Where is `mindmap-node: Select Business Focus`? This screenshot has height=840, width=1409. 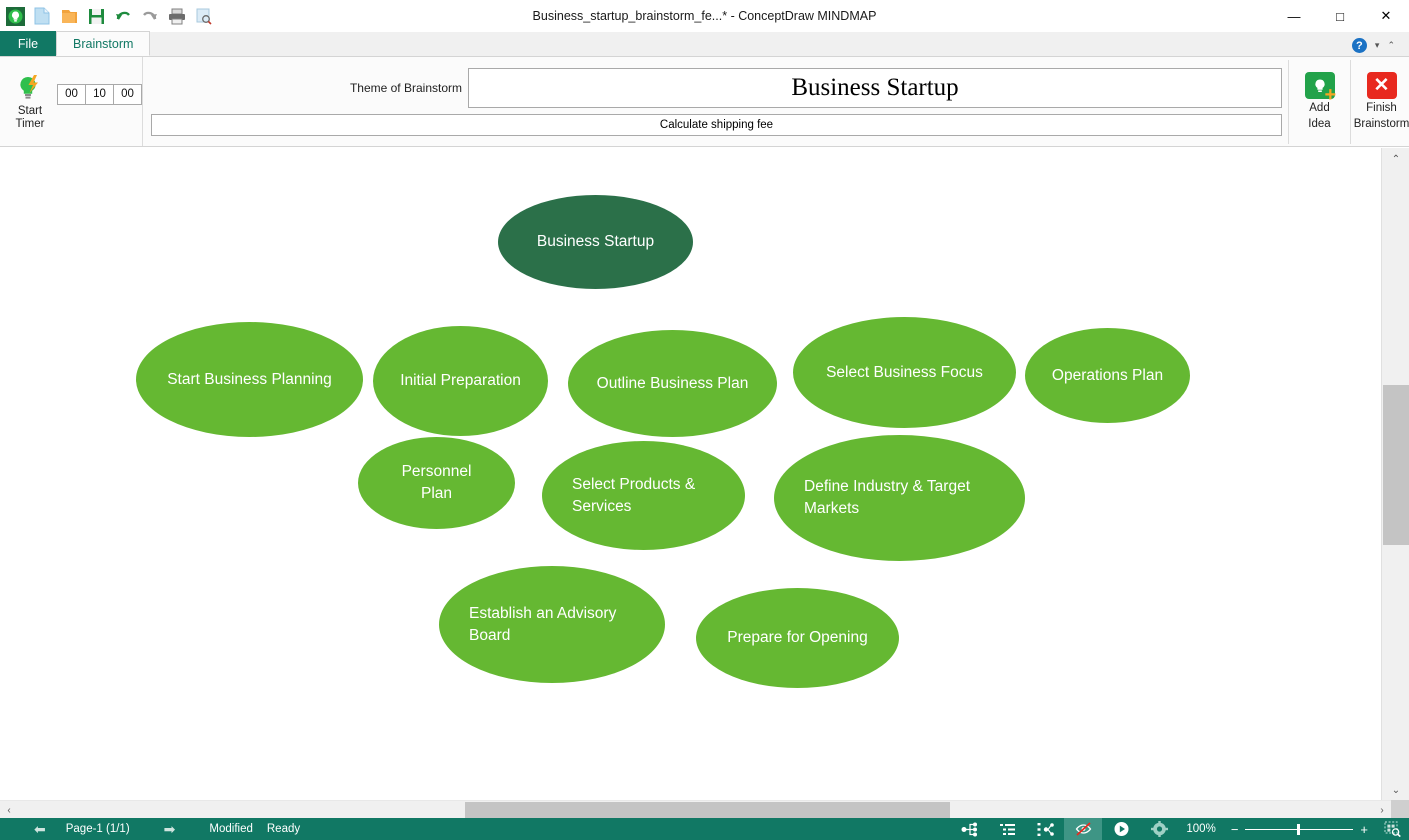
mindmap-node: Select Business Focus is located at coordinates (904, 372).